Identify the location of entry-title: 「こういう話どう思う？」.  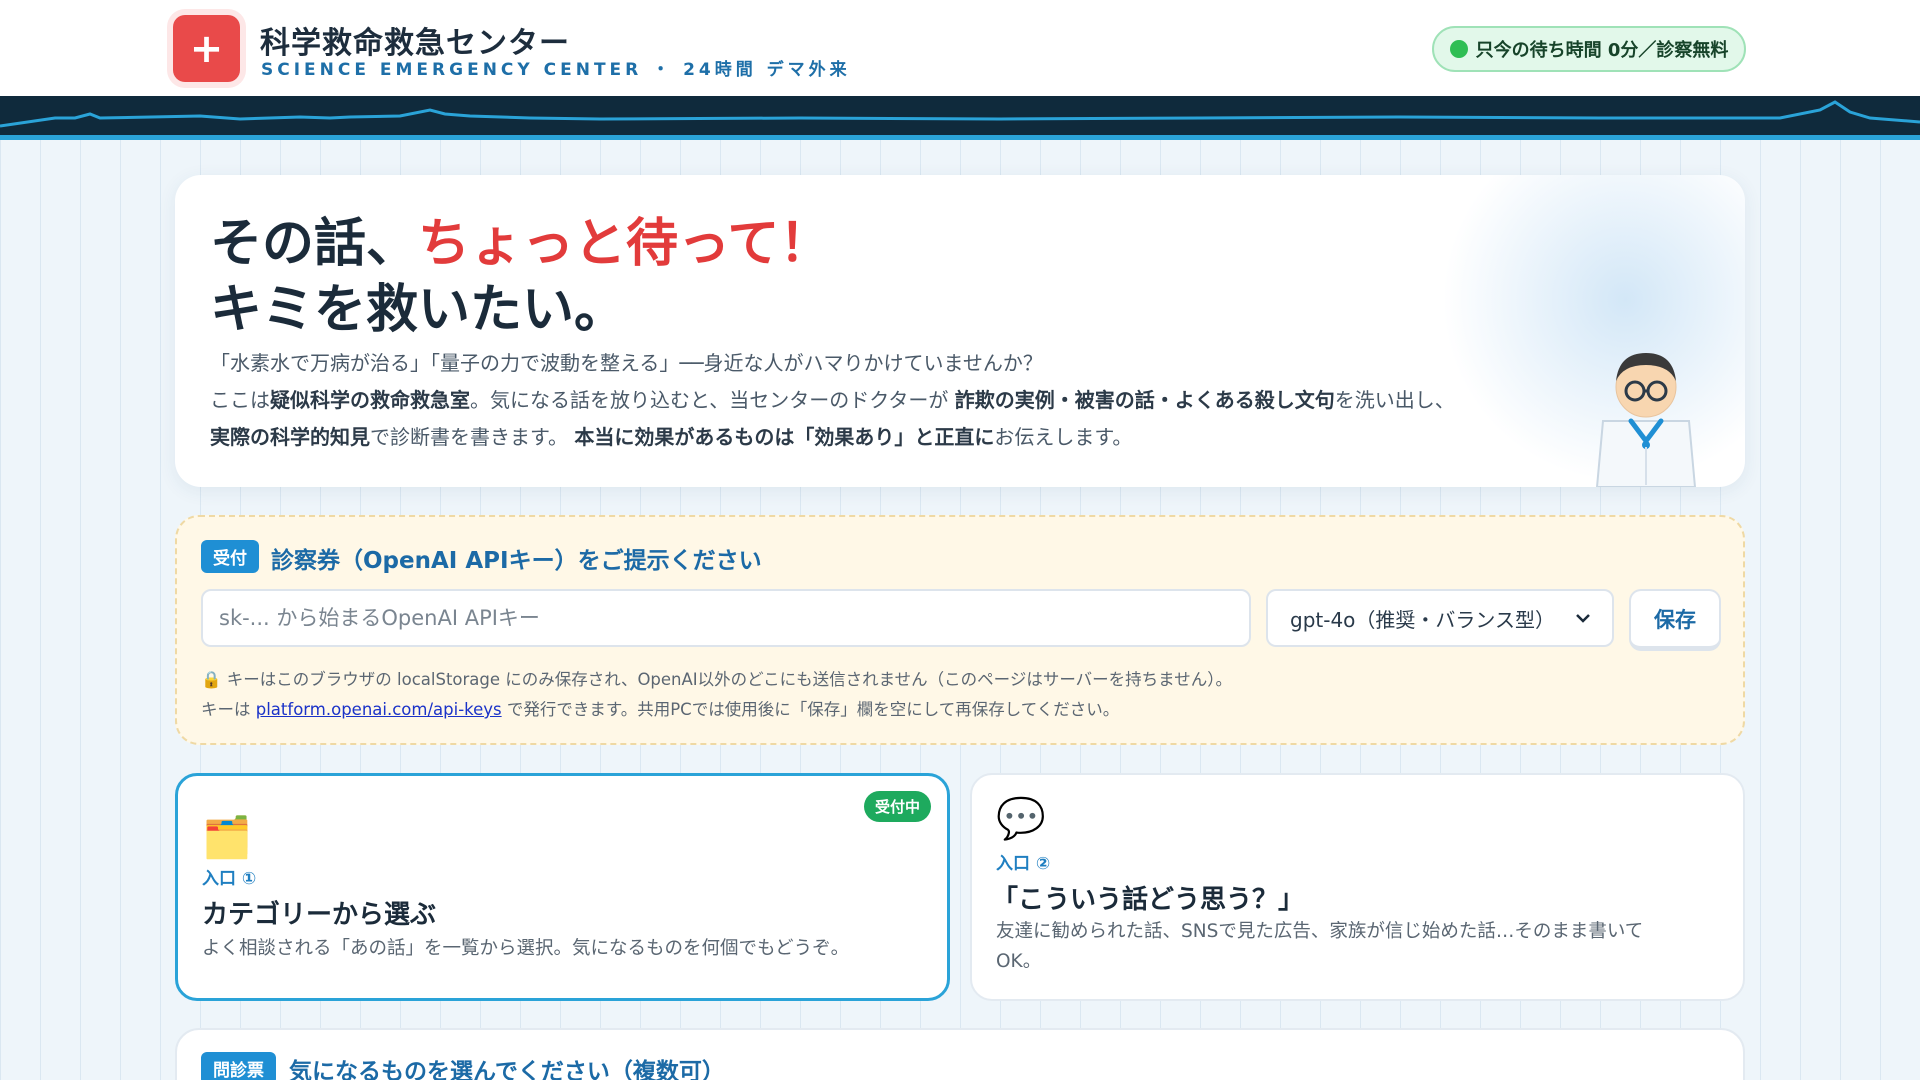
(1148, 900).